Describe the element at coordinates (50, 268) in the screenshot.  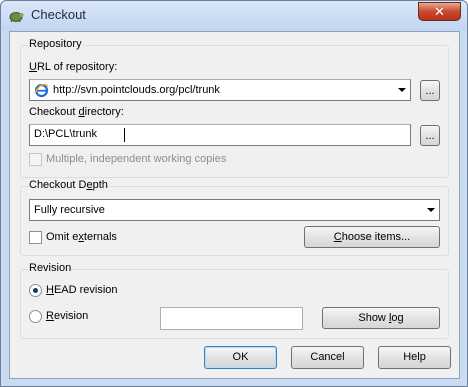
I see `revision-group-title: Revision` at that location.